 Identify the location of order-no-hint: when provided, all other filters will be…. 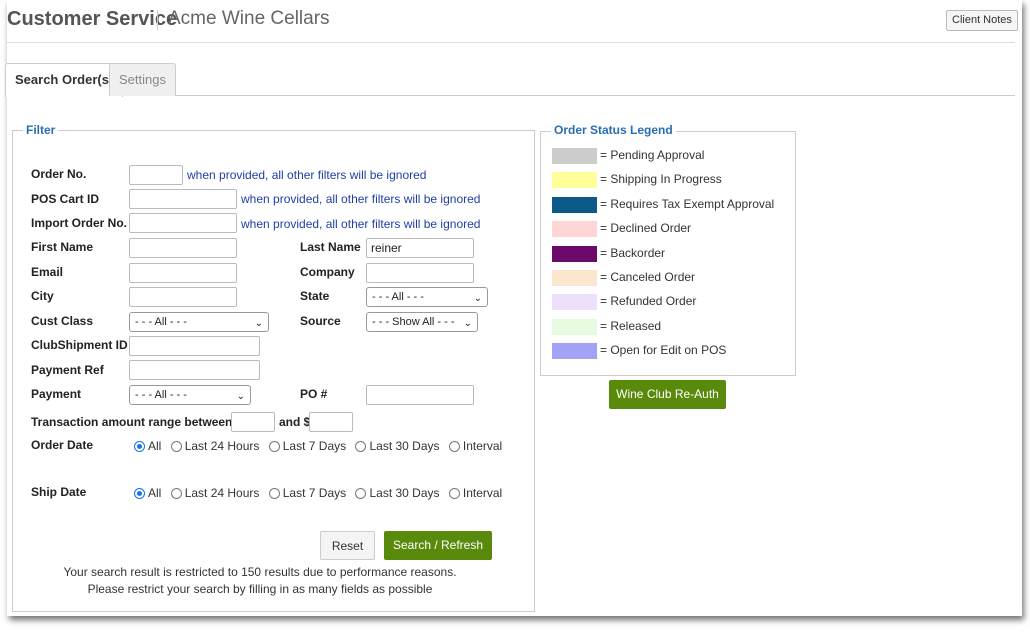
(307, 175).